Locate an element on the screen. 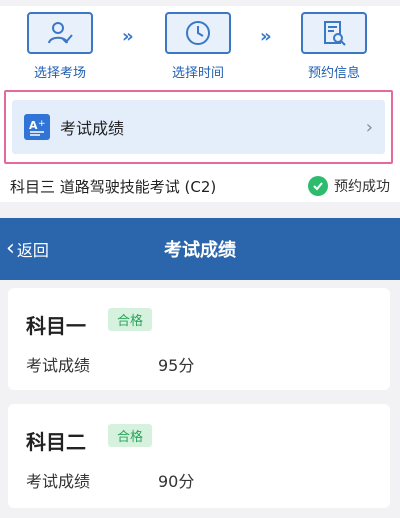 The height and width of the screenshot is (518, 400). chevron-left-icon: ‹ is located at coordinates (10, 248).